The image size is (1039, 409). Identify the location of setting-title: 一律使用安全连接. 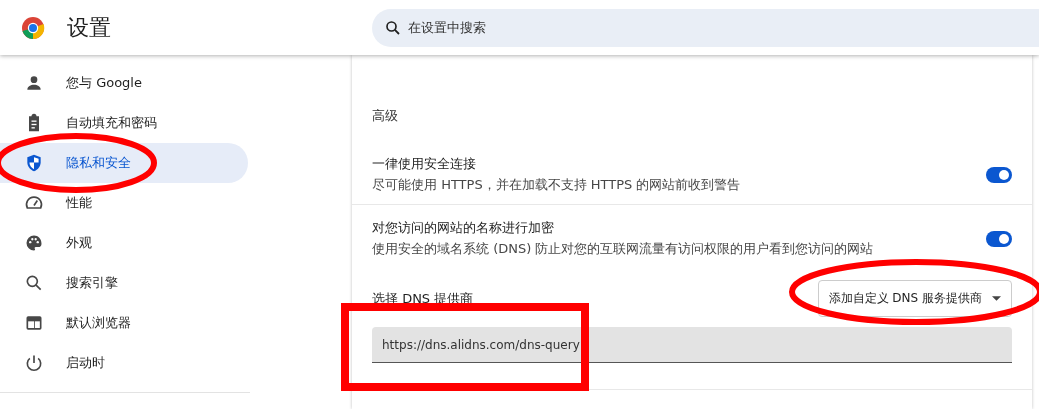
(424, 164).